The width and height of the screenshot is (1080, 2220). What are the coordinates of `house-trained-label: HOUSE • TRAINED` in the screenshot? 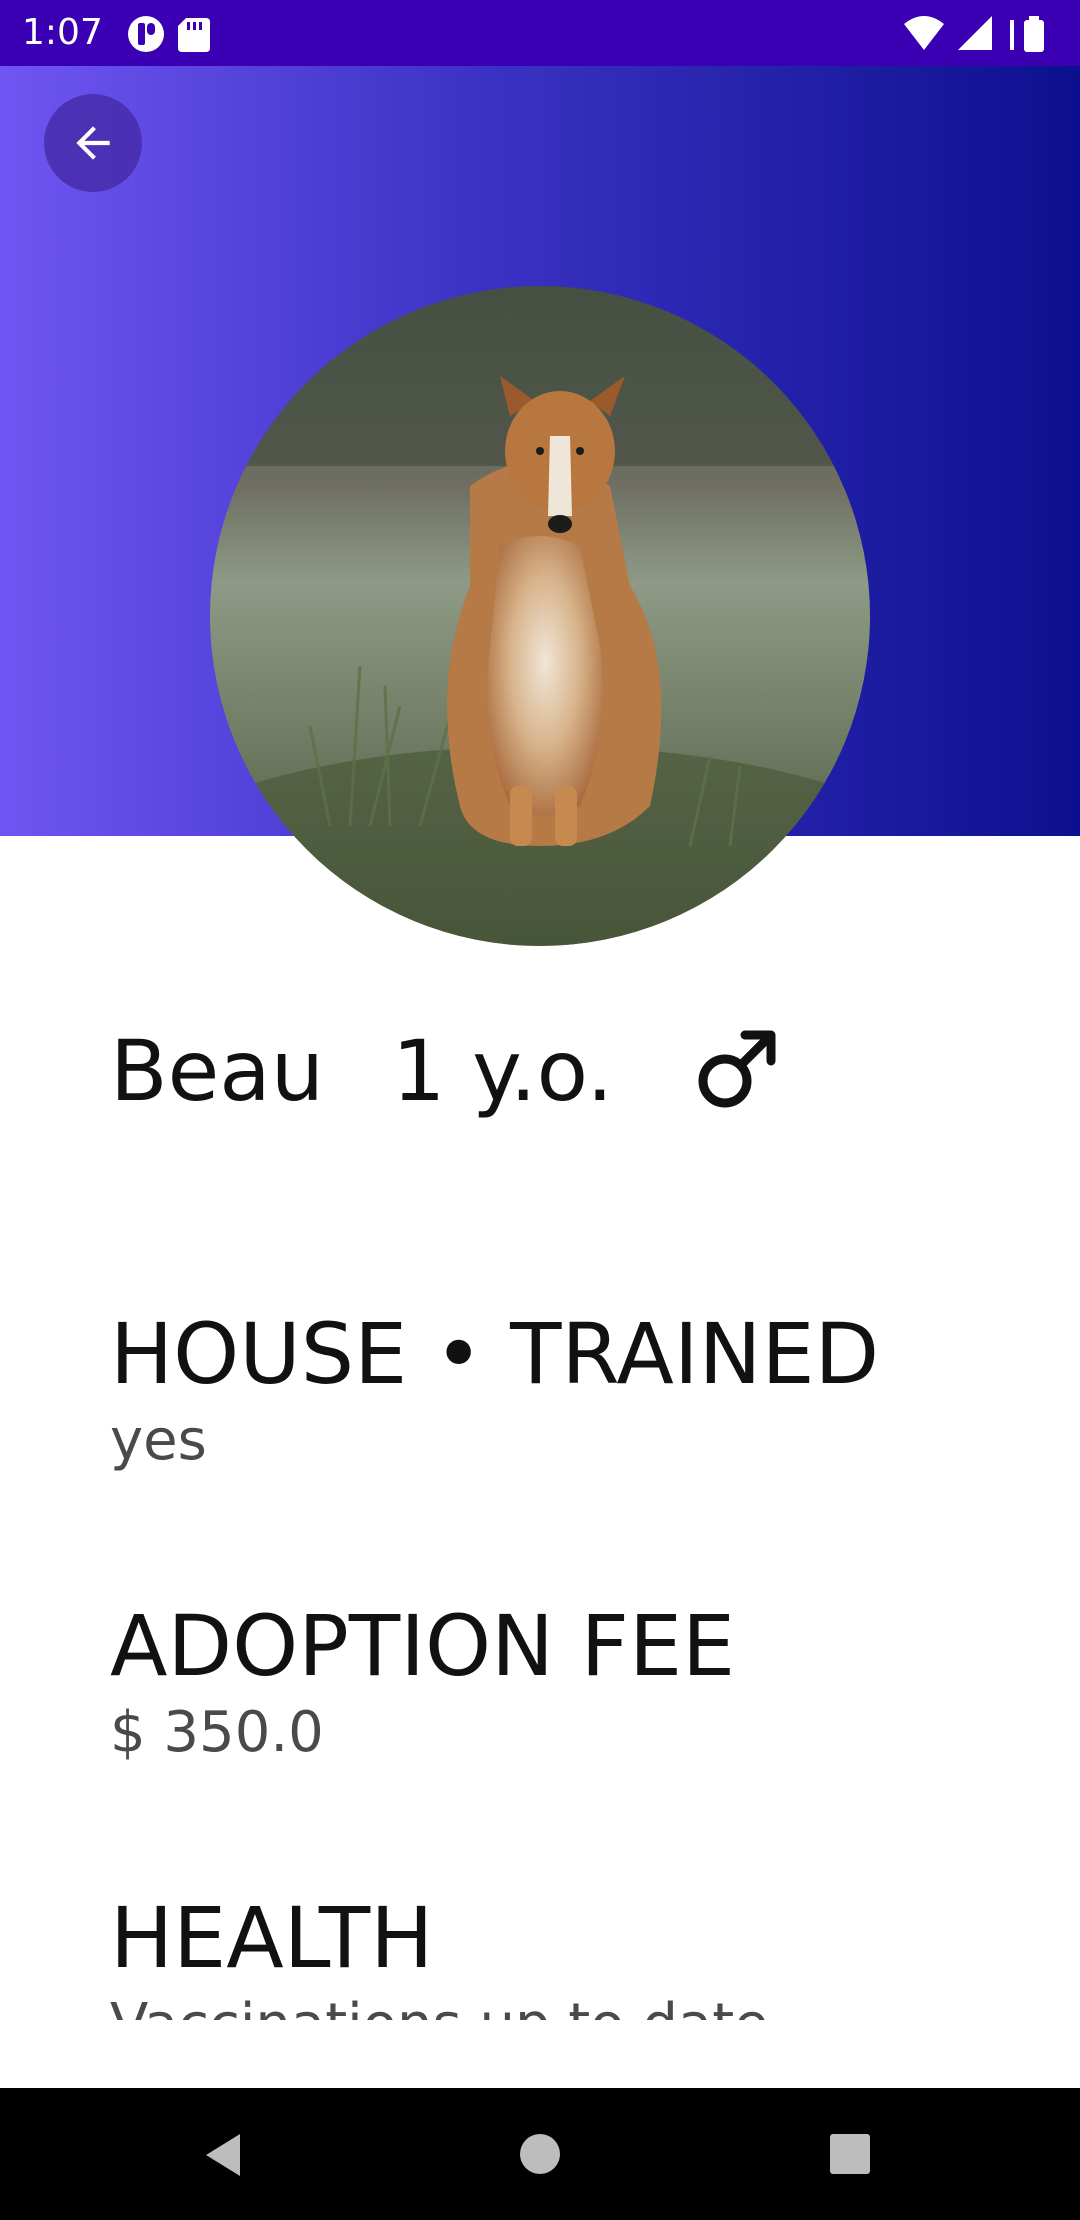 It's located at (495, 1354).